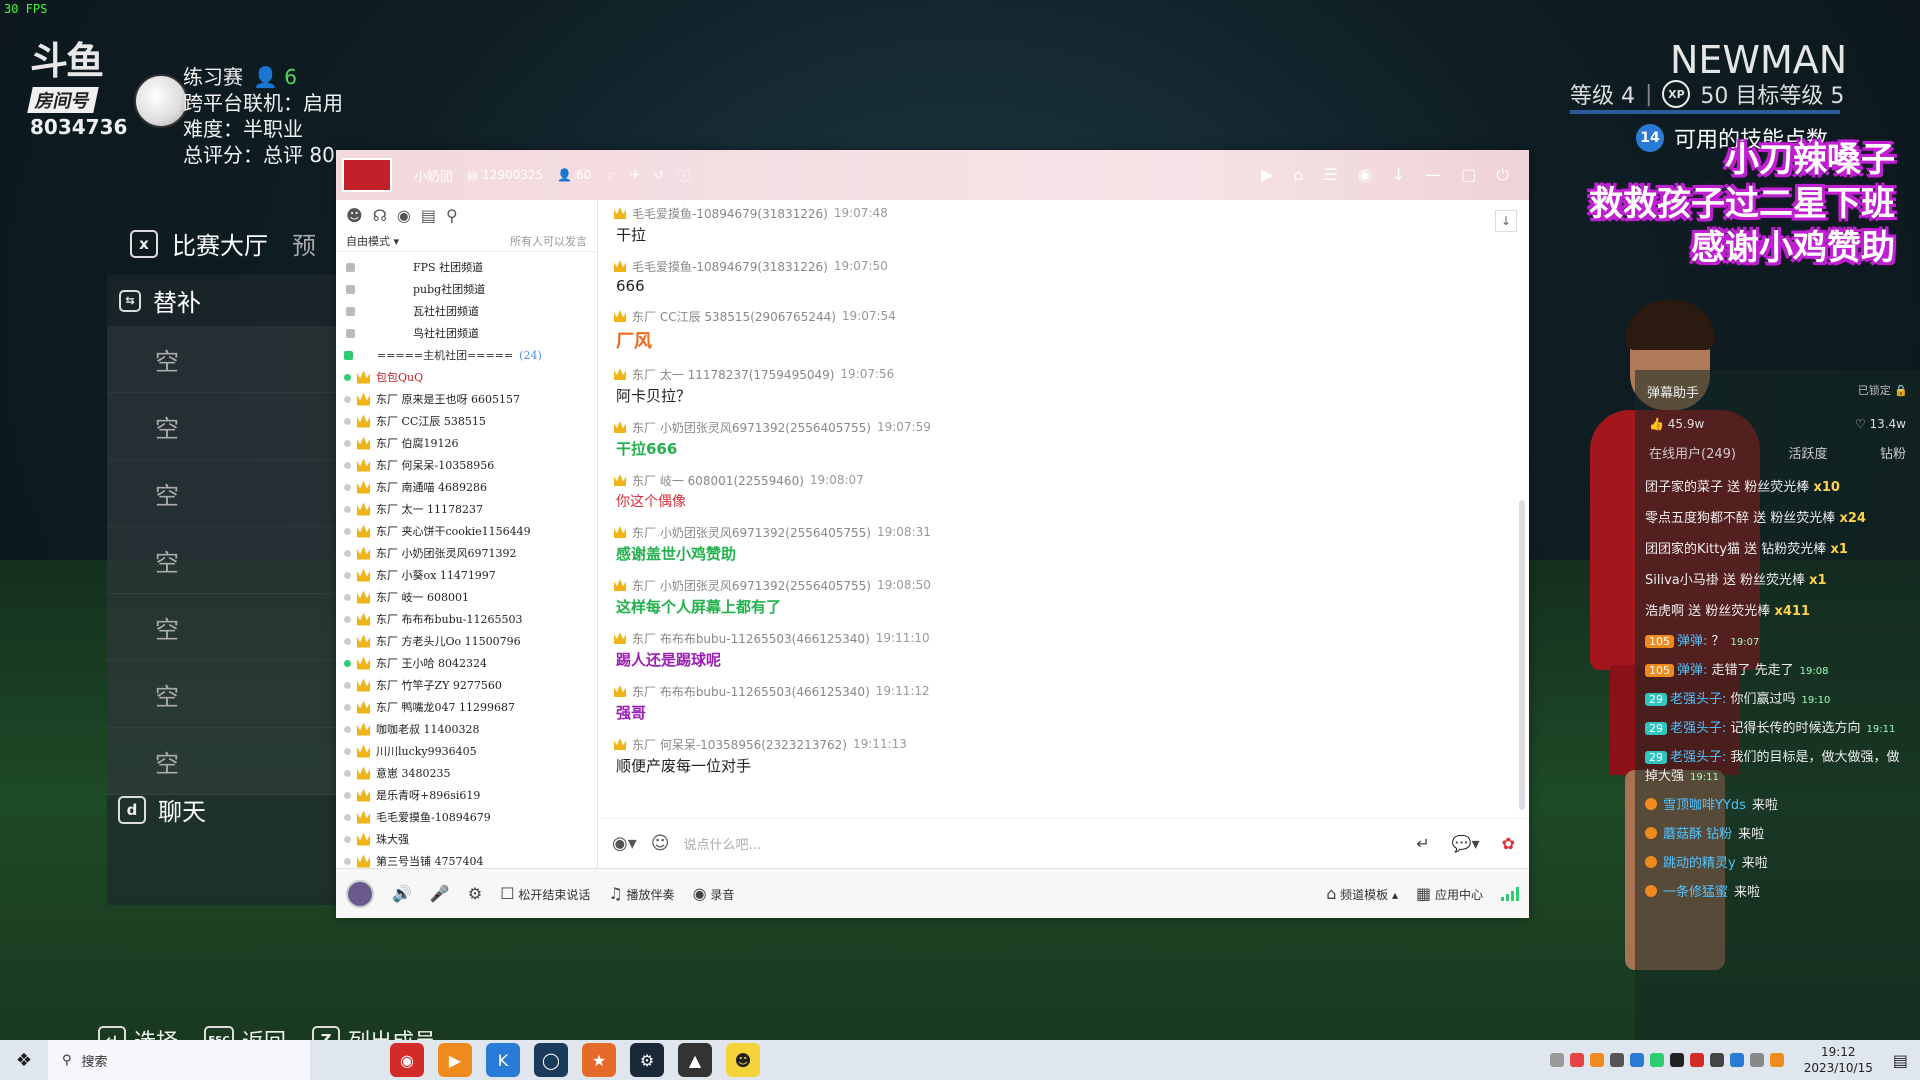 The width and height of the screenshot is (1920, 1080). Describe the element at coordinates (660, 843) in the screenshot. I see `emoji-icon: ☺` at that location.